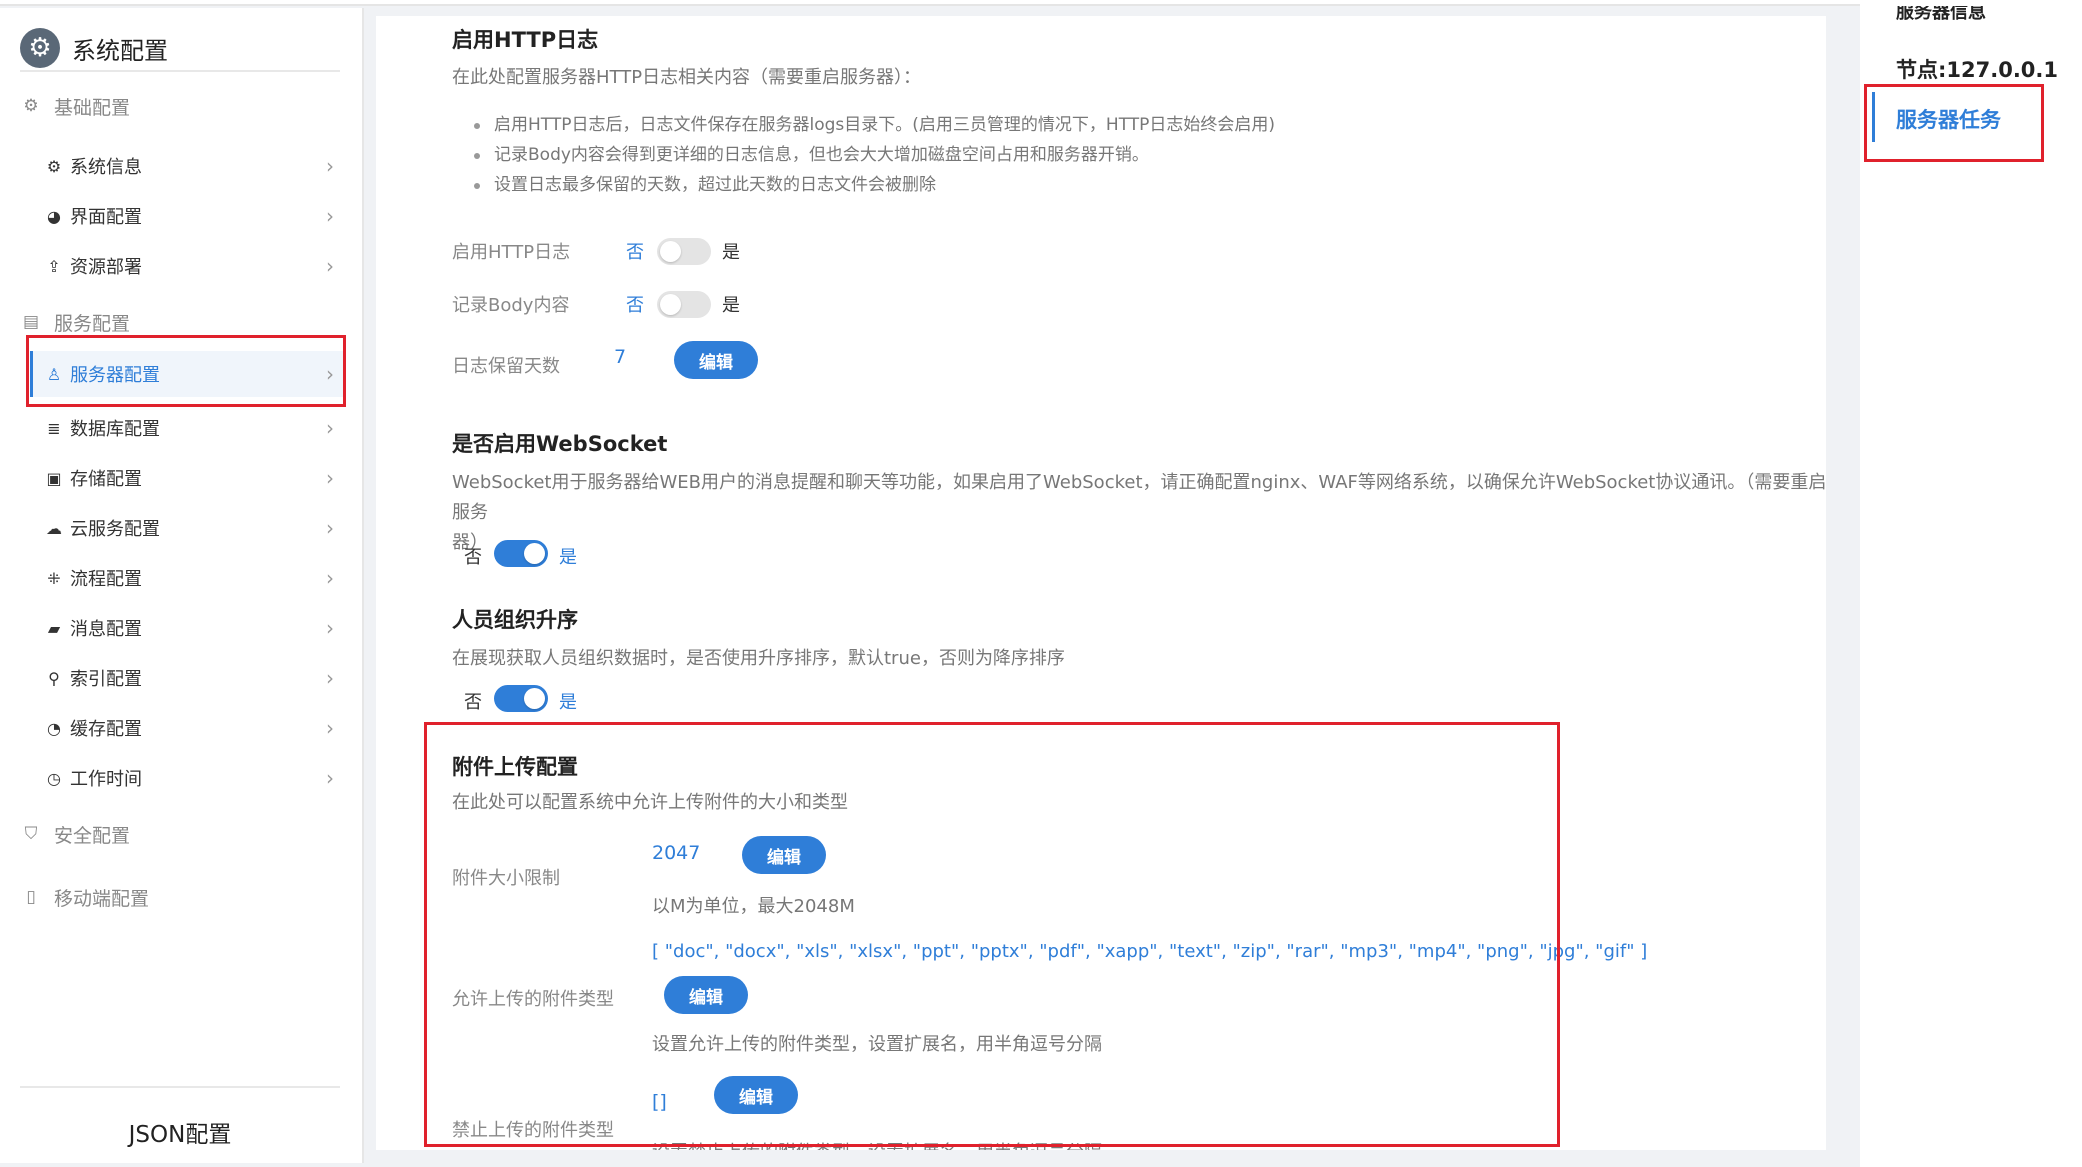  What do you see at coordinates (180, 71) in the screenshot?
I see `sidebar-divider` at bounding box center [180, 71].